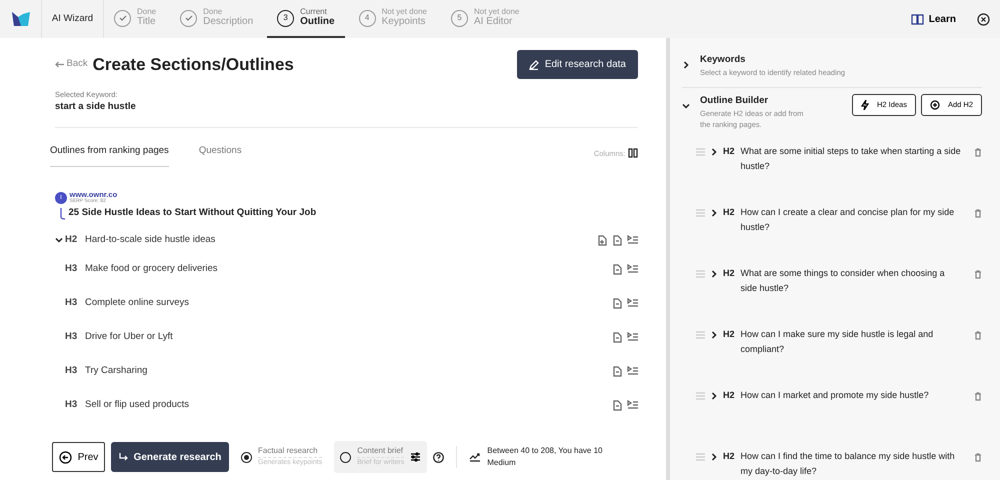 The image size is (1000, 480). What do you see at coordinates (723, 60) in the screenshot?
I see `section-title: Keywords` at bounding box center [723, 60].